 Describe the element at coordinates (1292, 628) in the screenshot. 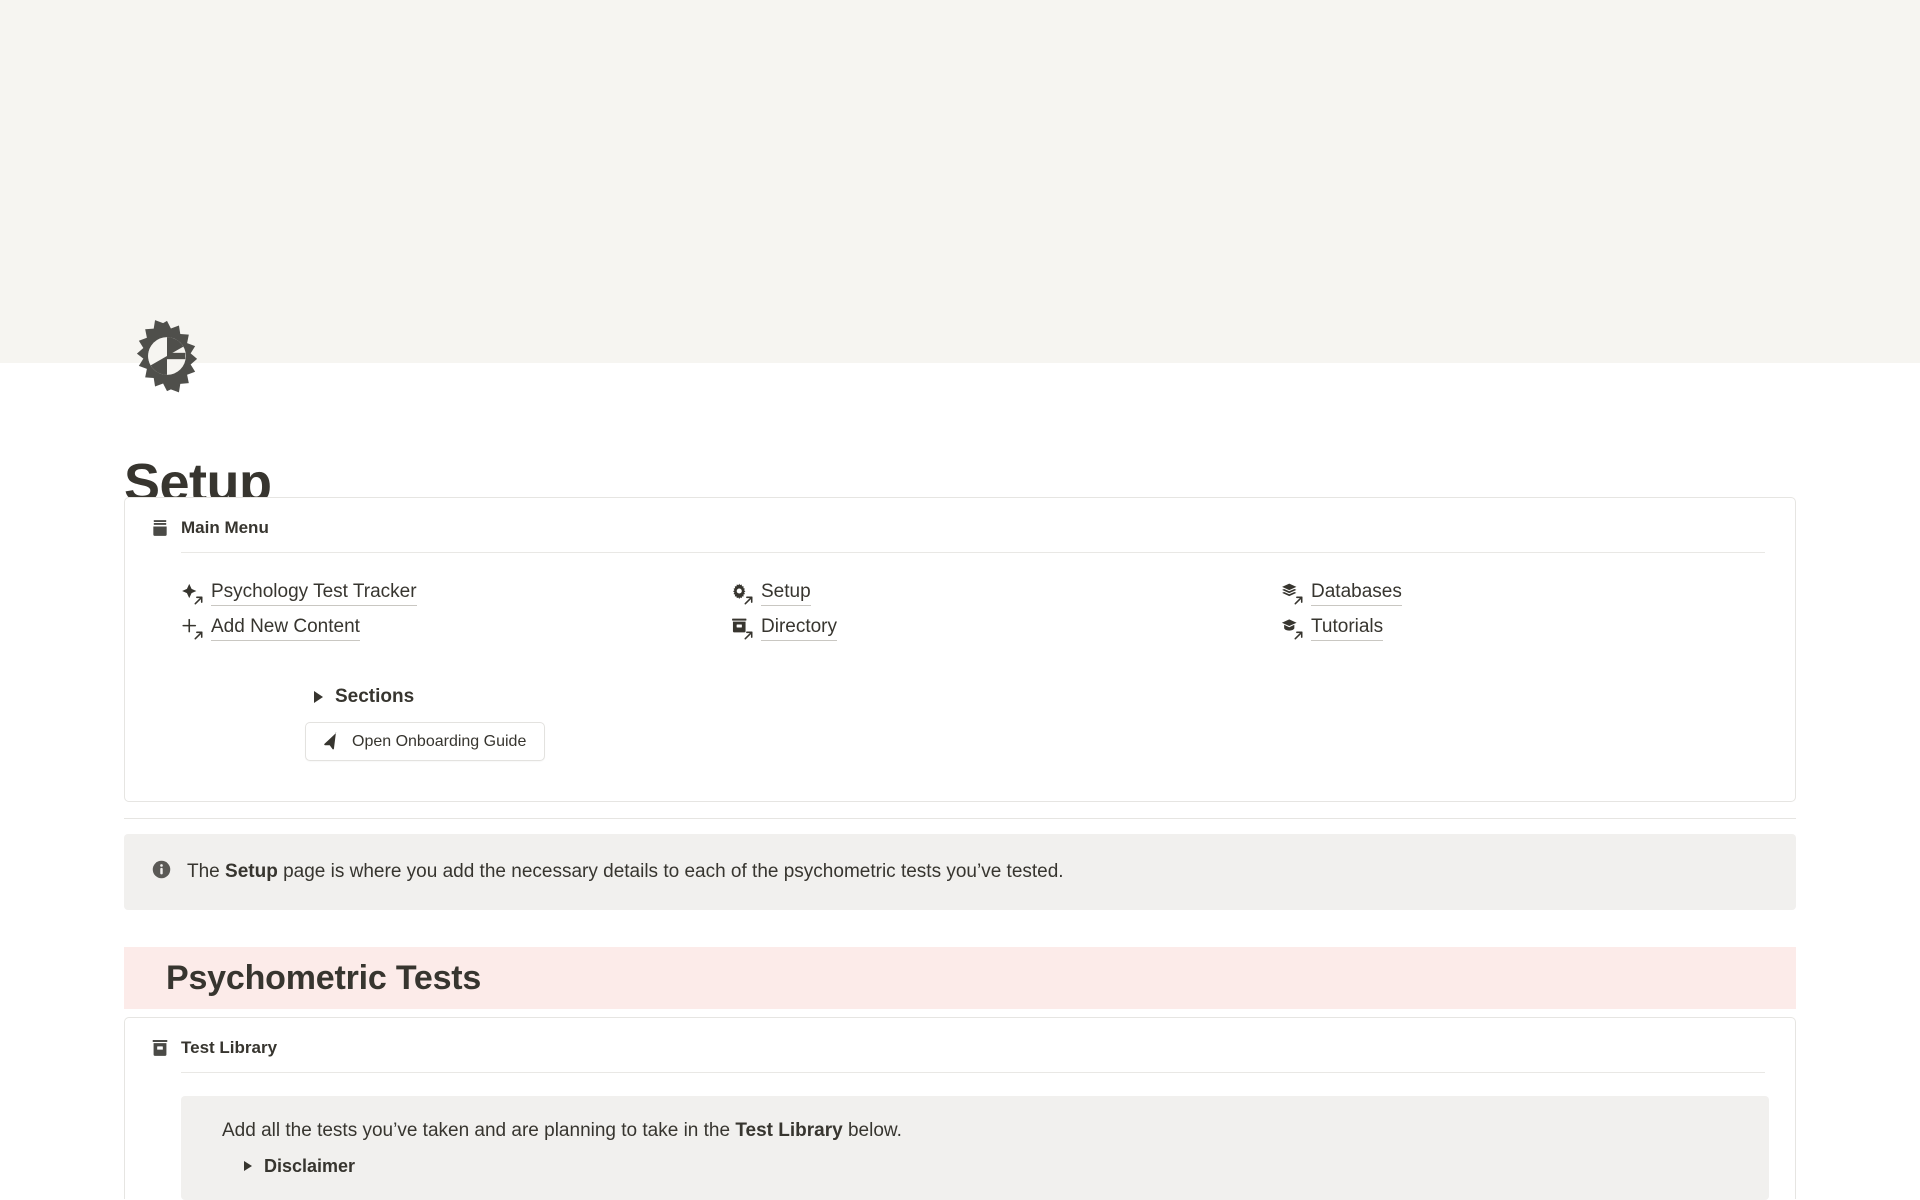

I see `graduation-cap-icon` at that location.